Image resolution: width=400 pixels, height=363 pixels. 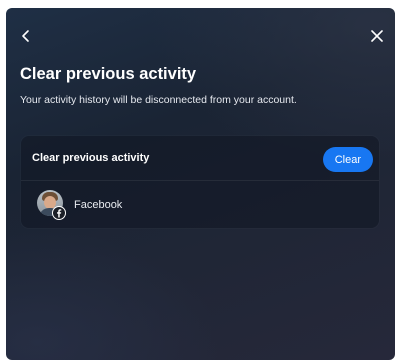 I want to click on card-title: Clear previous activity, so click(x=91, y=158).